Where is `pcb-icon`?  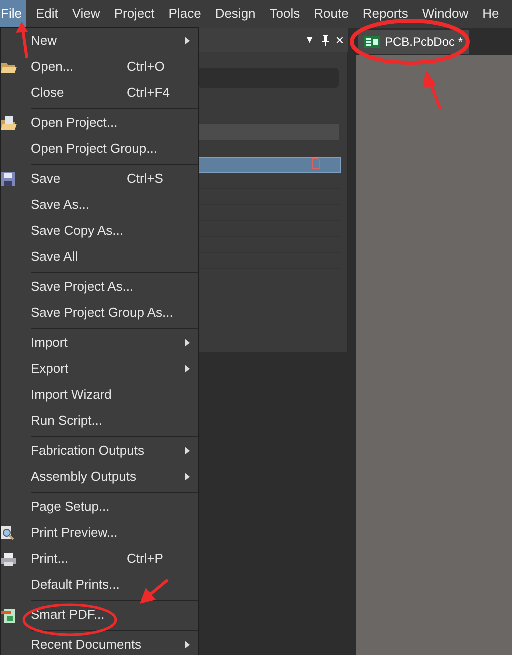 pcb-icon is located at coordinates (372, 42).